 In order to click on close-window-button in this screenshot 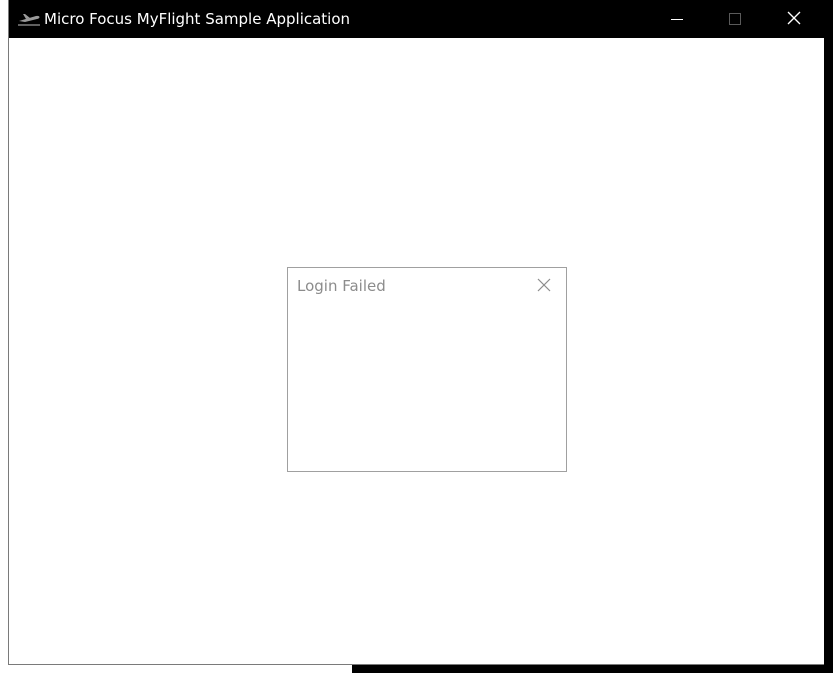, I will do `click(794, 19)`.